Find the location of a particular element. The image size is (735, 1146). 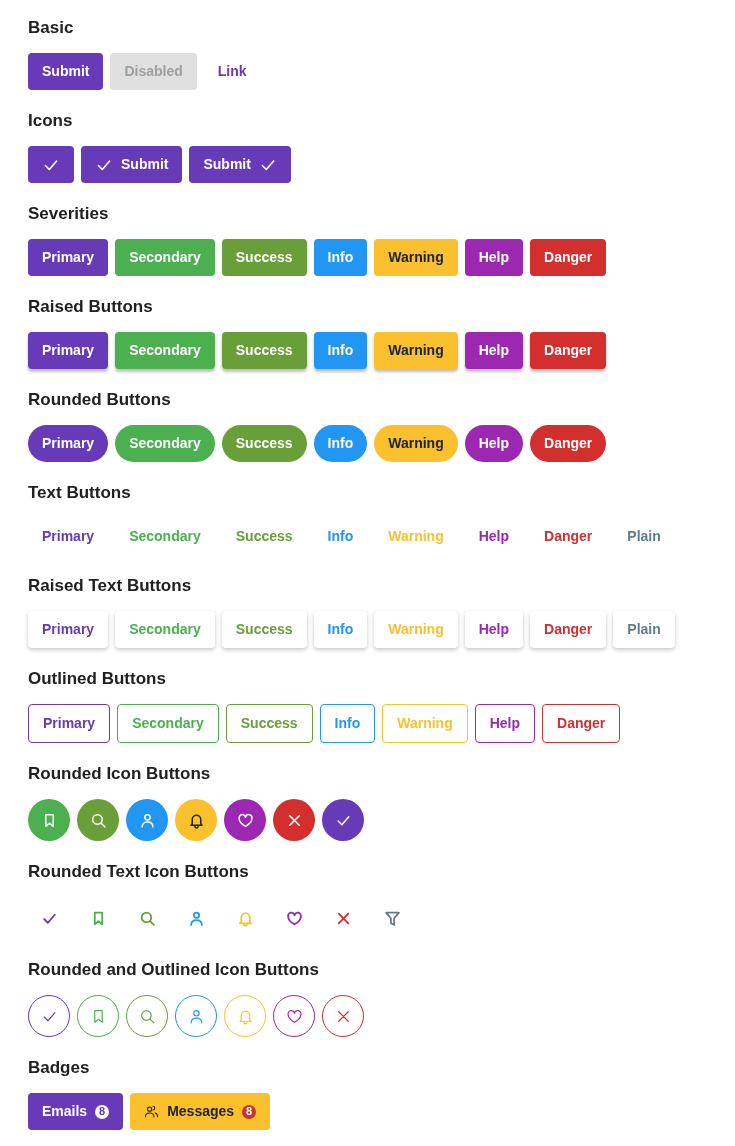

badge-button: Emails 8 is located at coordinates (76, 1111).